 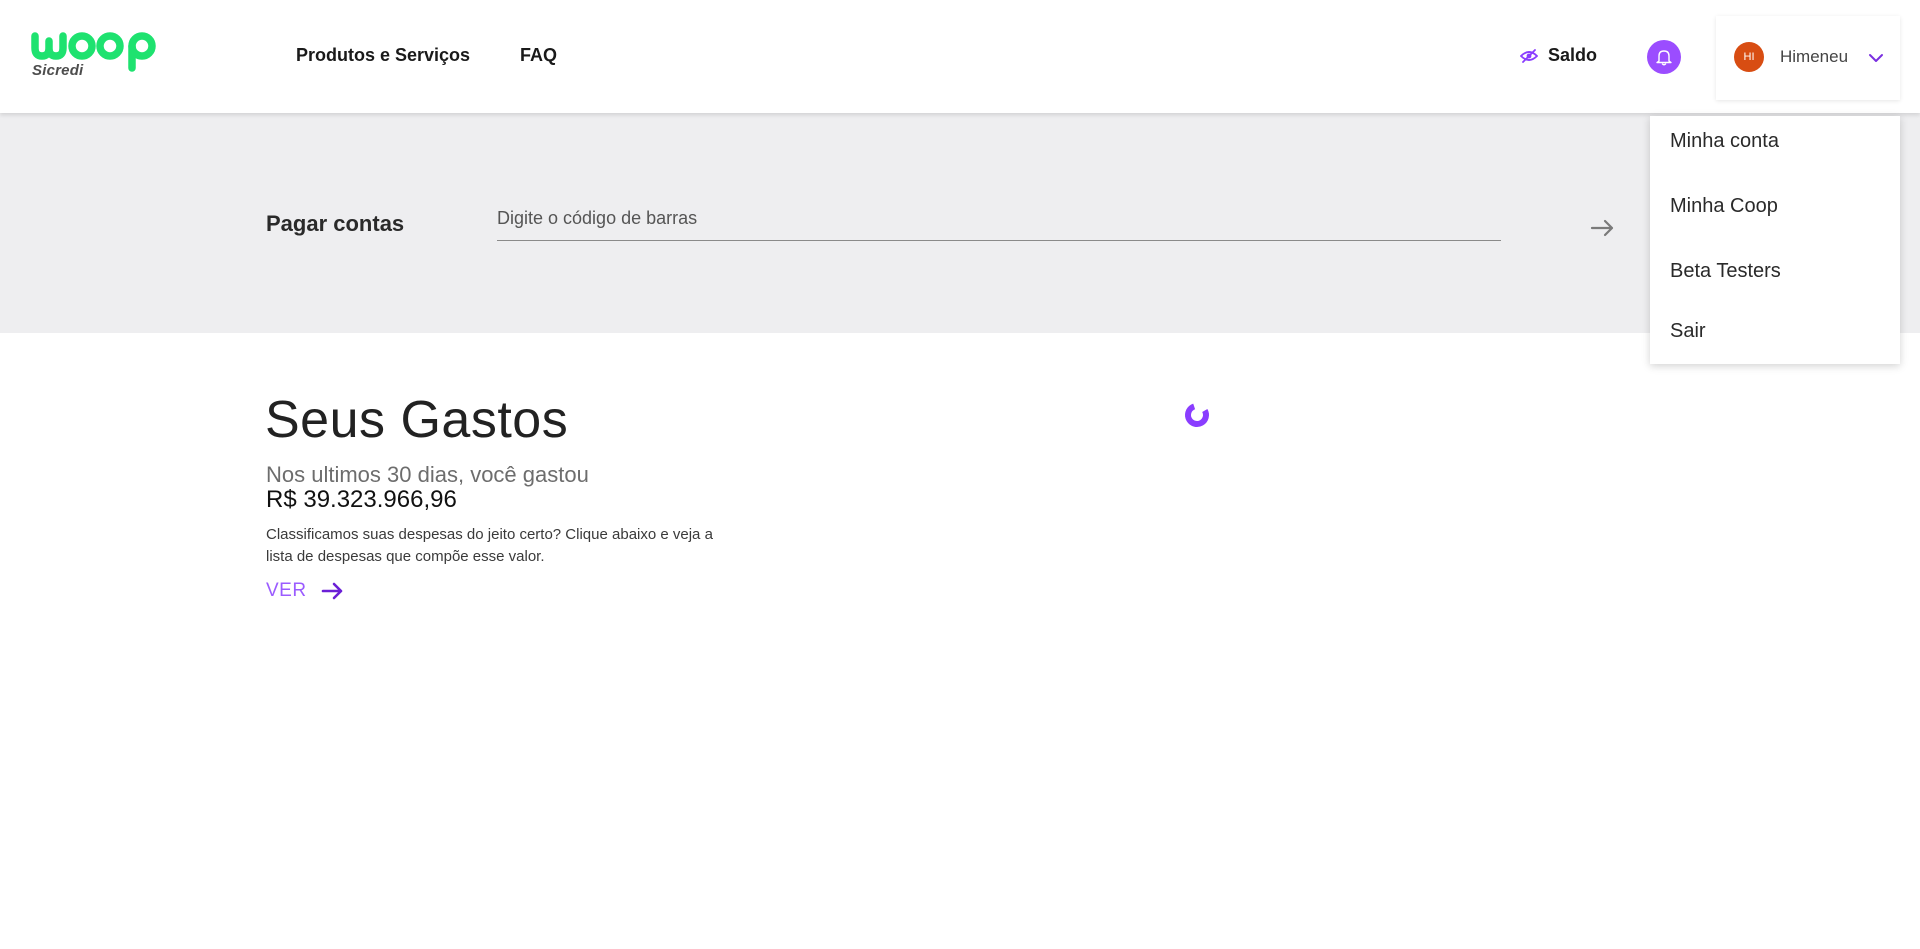 What do you see at coordinates (286, 590) in the screenshot?
I see `ver-label: VER` at bounding box center [286, 590].